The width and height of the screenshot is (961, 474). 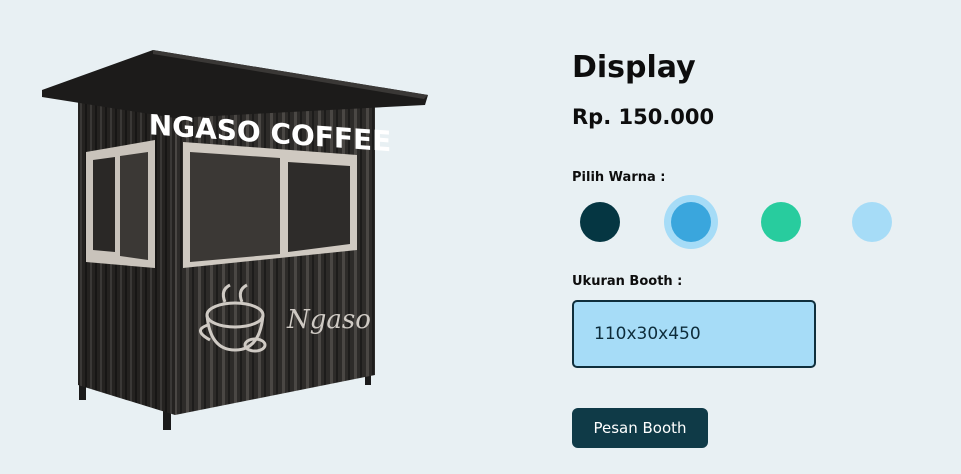 I want to click on booth-size-label: Ukuran Booth :, so click(x=627, y=281).